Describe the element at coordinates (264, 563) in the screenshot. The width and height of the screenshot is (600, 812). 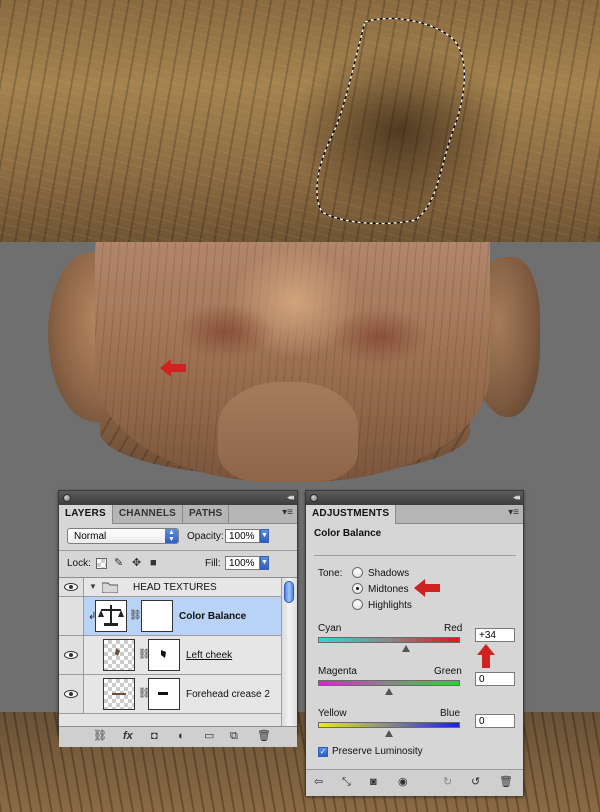
I see `fill-dropdown-icon: ▼` at that location.